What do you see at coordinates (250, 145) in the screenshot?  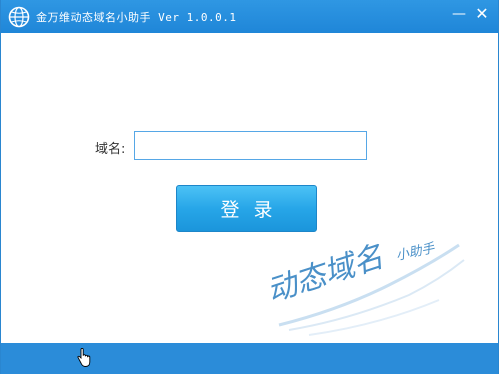 I see `domain-input` at bounding box center [250, 145].